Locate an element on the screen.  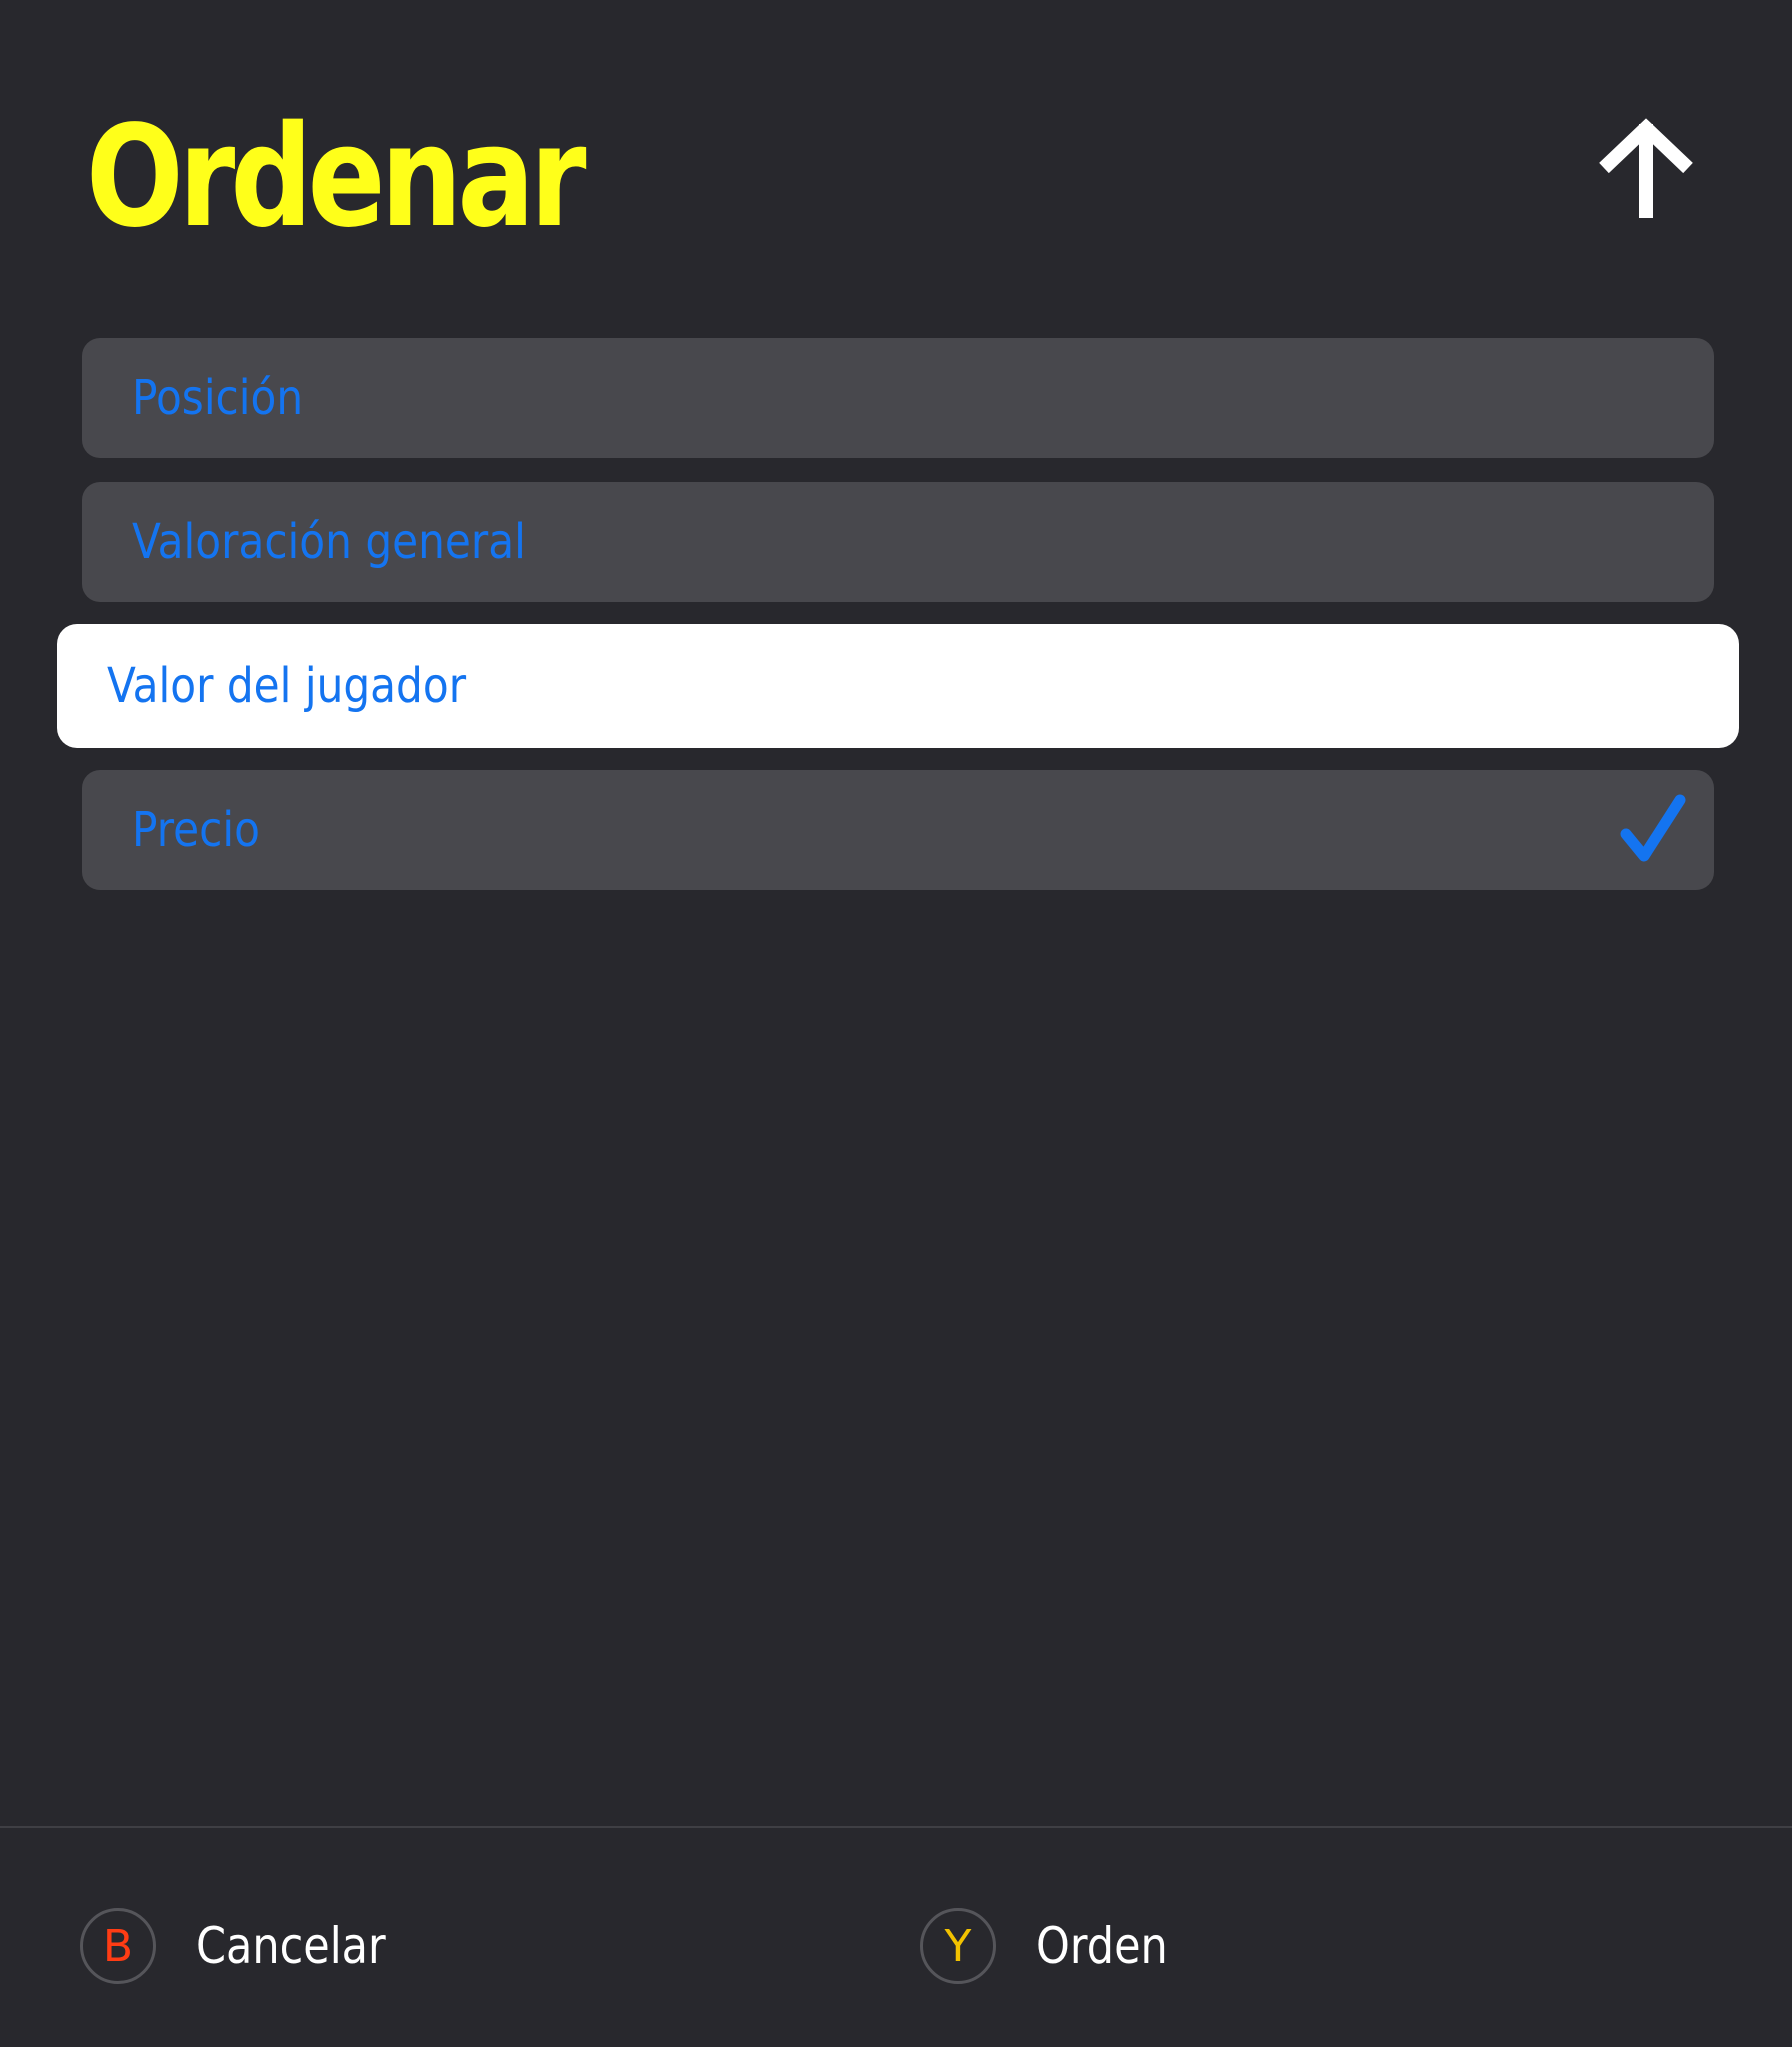
sort-direction-toggle is located at coordinates (1646, 172).